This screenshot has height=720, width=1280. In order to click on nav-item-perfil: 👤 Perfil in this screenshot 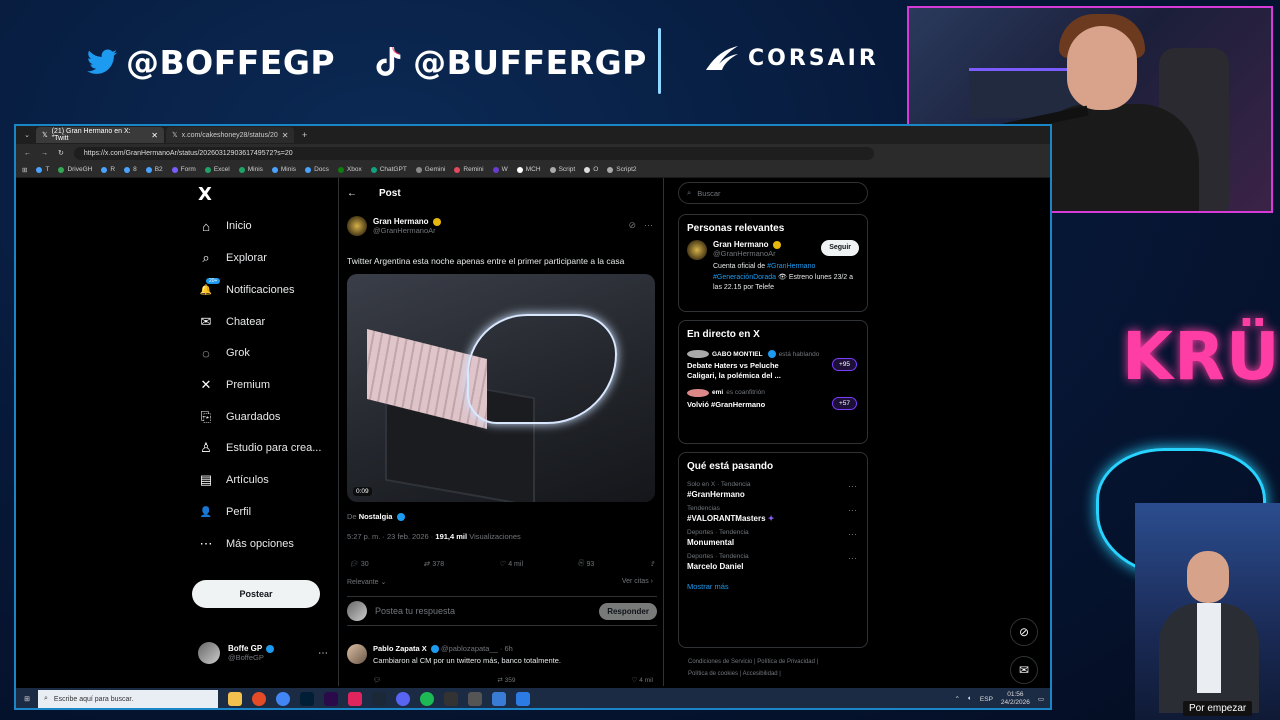, I will do `click(224, 512)`.